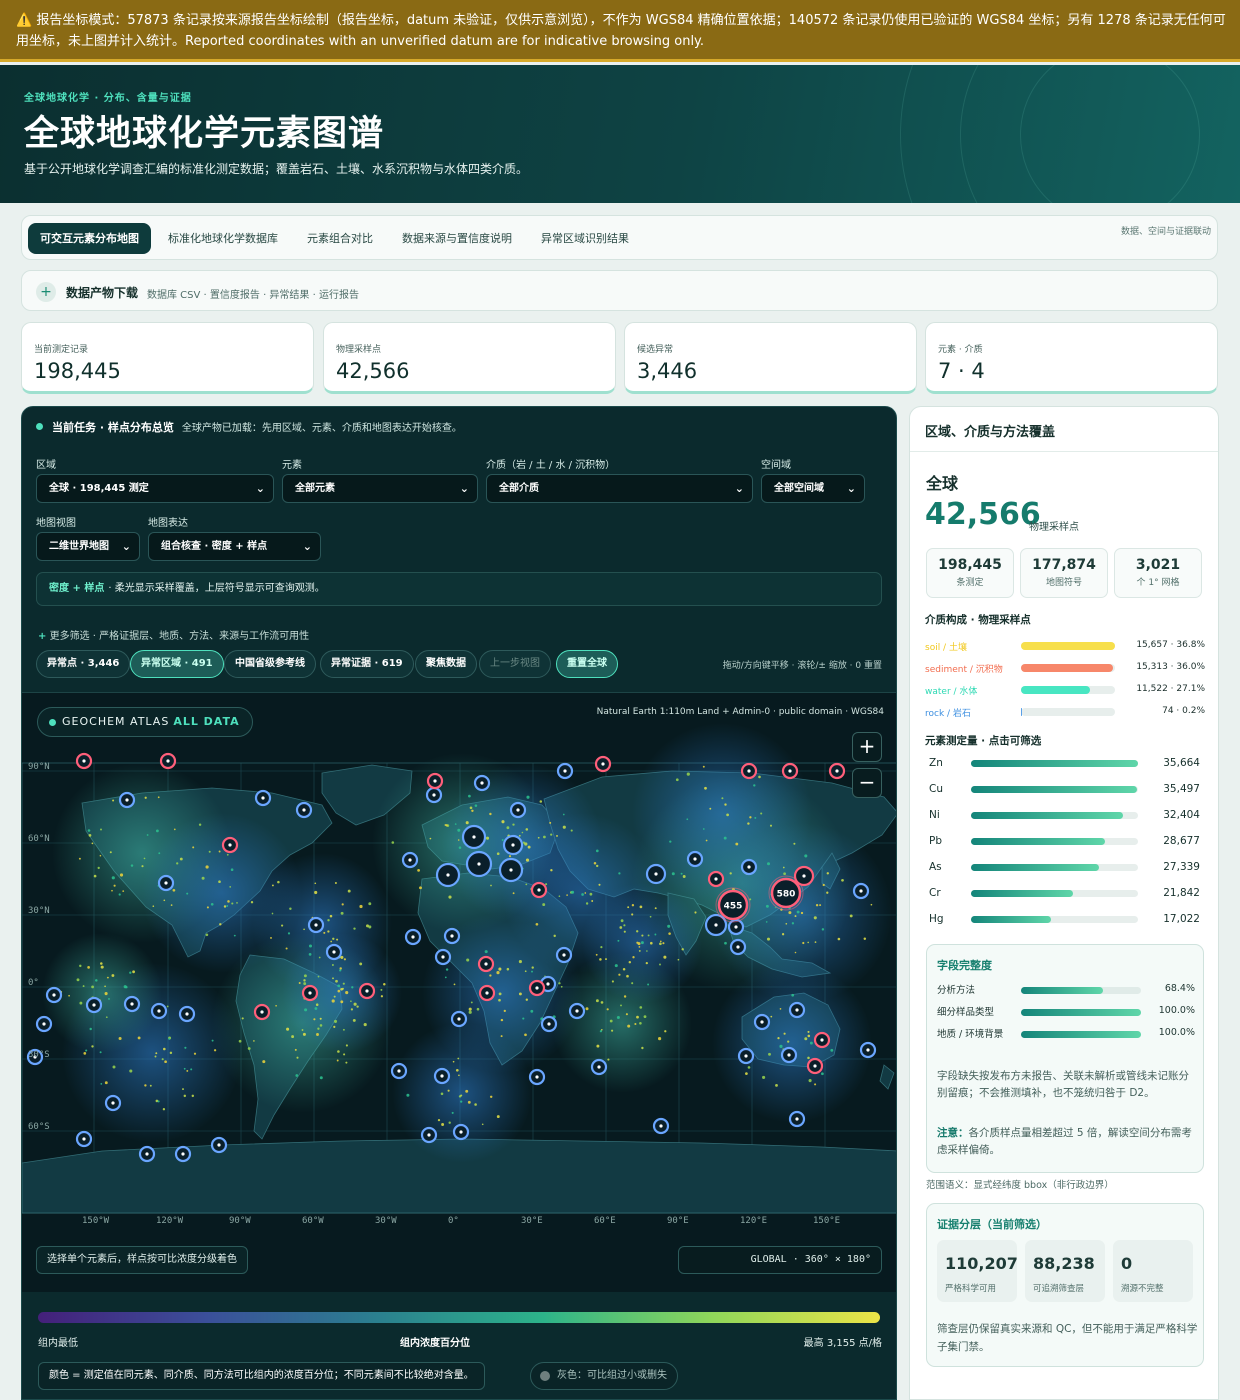 The image size is (1240, 1400). I want to click on view-select: 二维世界地图 ⌄, so click(88, 546).